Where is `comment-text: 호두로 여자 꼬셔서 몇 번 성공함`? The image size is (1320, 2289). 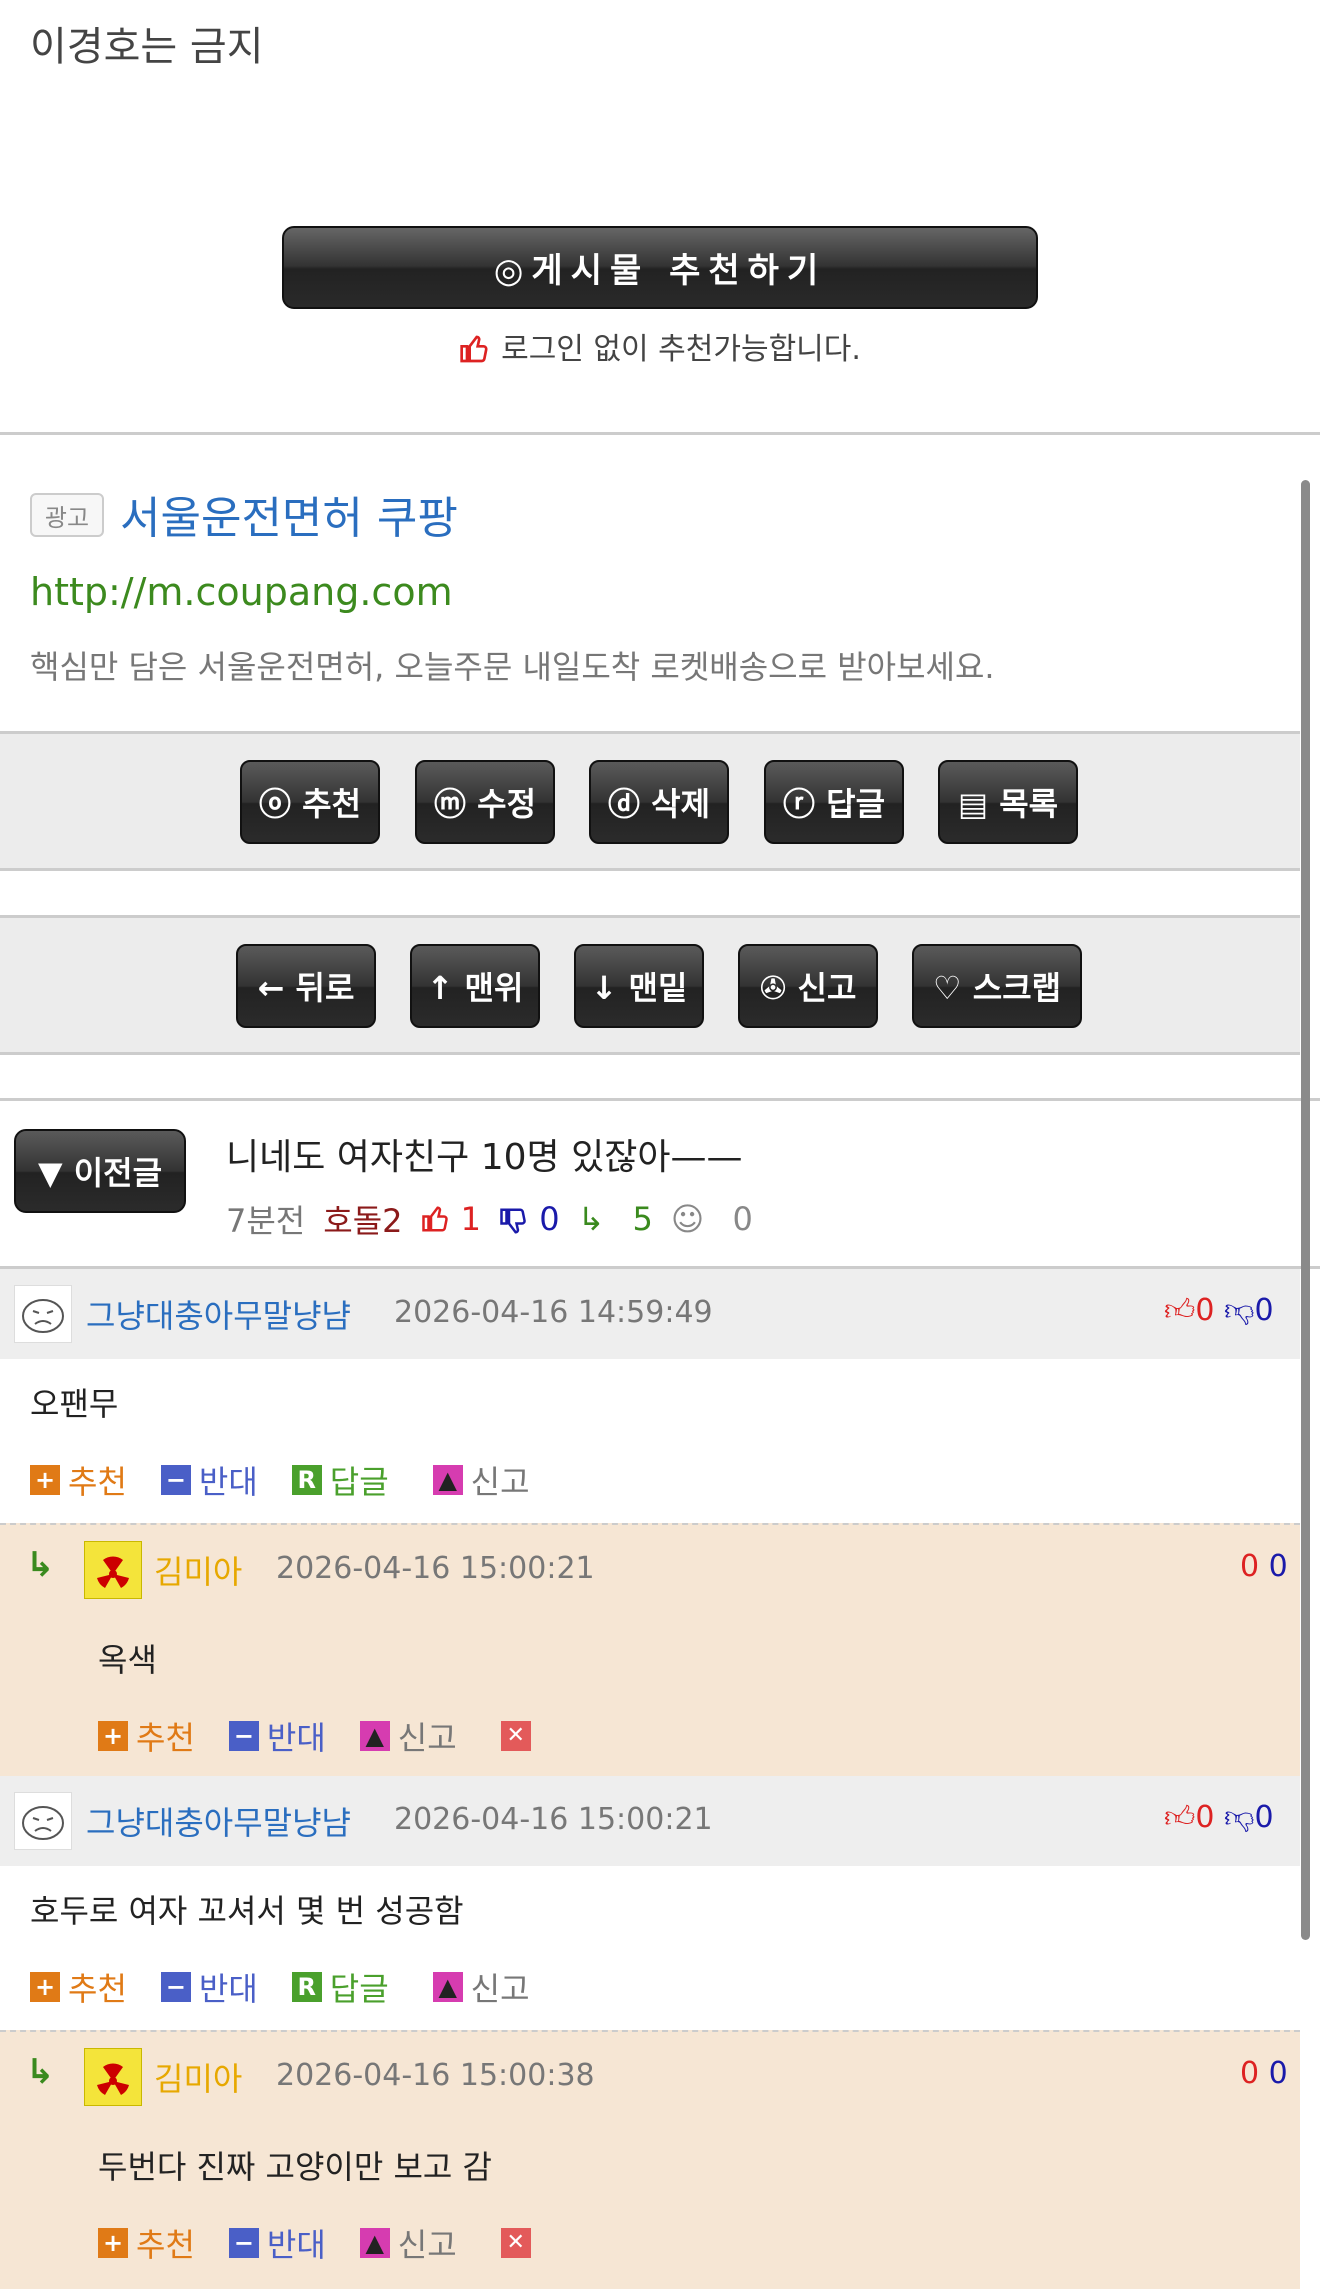
comment-text: 호두로 여자 꼬셔서 몇 번 성공함 is located at coordinates (247, 1911).